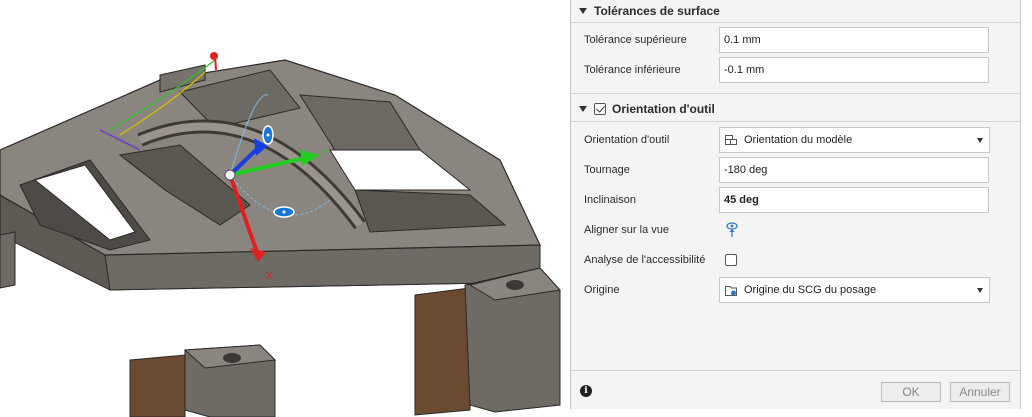  I want to click on tilt-field: 45 deg, so click(854, 200).